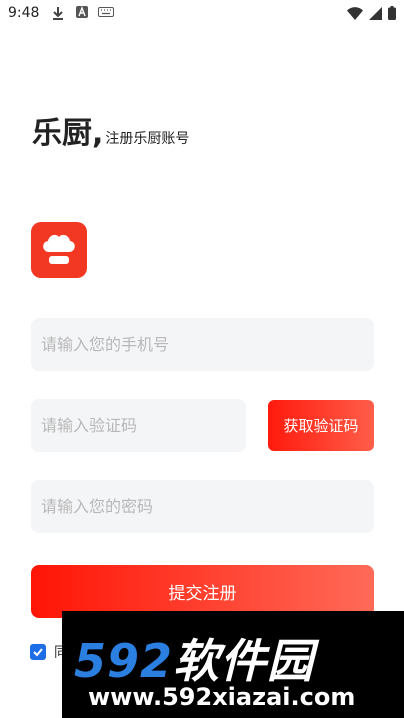 This screenshot has width=404, height=718. What do you see at coordinates (68, 133) in the screenshot?
I see `brand-title: 乐厨,` at bounding box center [68, 133].